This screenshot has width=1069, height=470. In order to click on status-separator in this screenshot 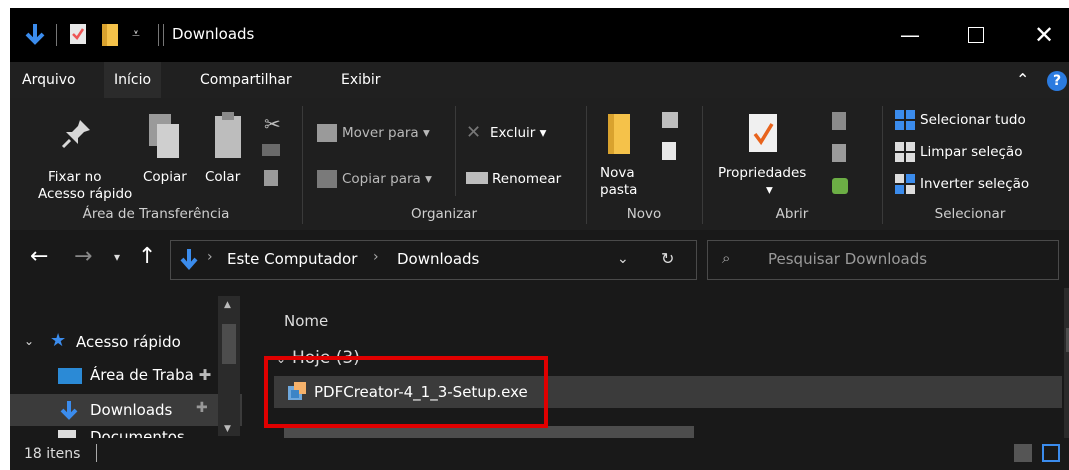, I will do `click(96, 453)`.